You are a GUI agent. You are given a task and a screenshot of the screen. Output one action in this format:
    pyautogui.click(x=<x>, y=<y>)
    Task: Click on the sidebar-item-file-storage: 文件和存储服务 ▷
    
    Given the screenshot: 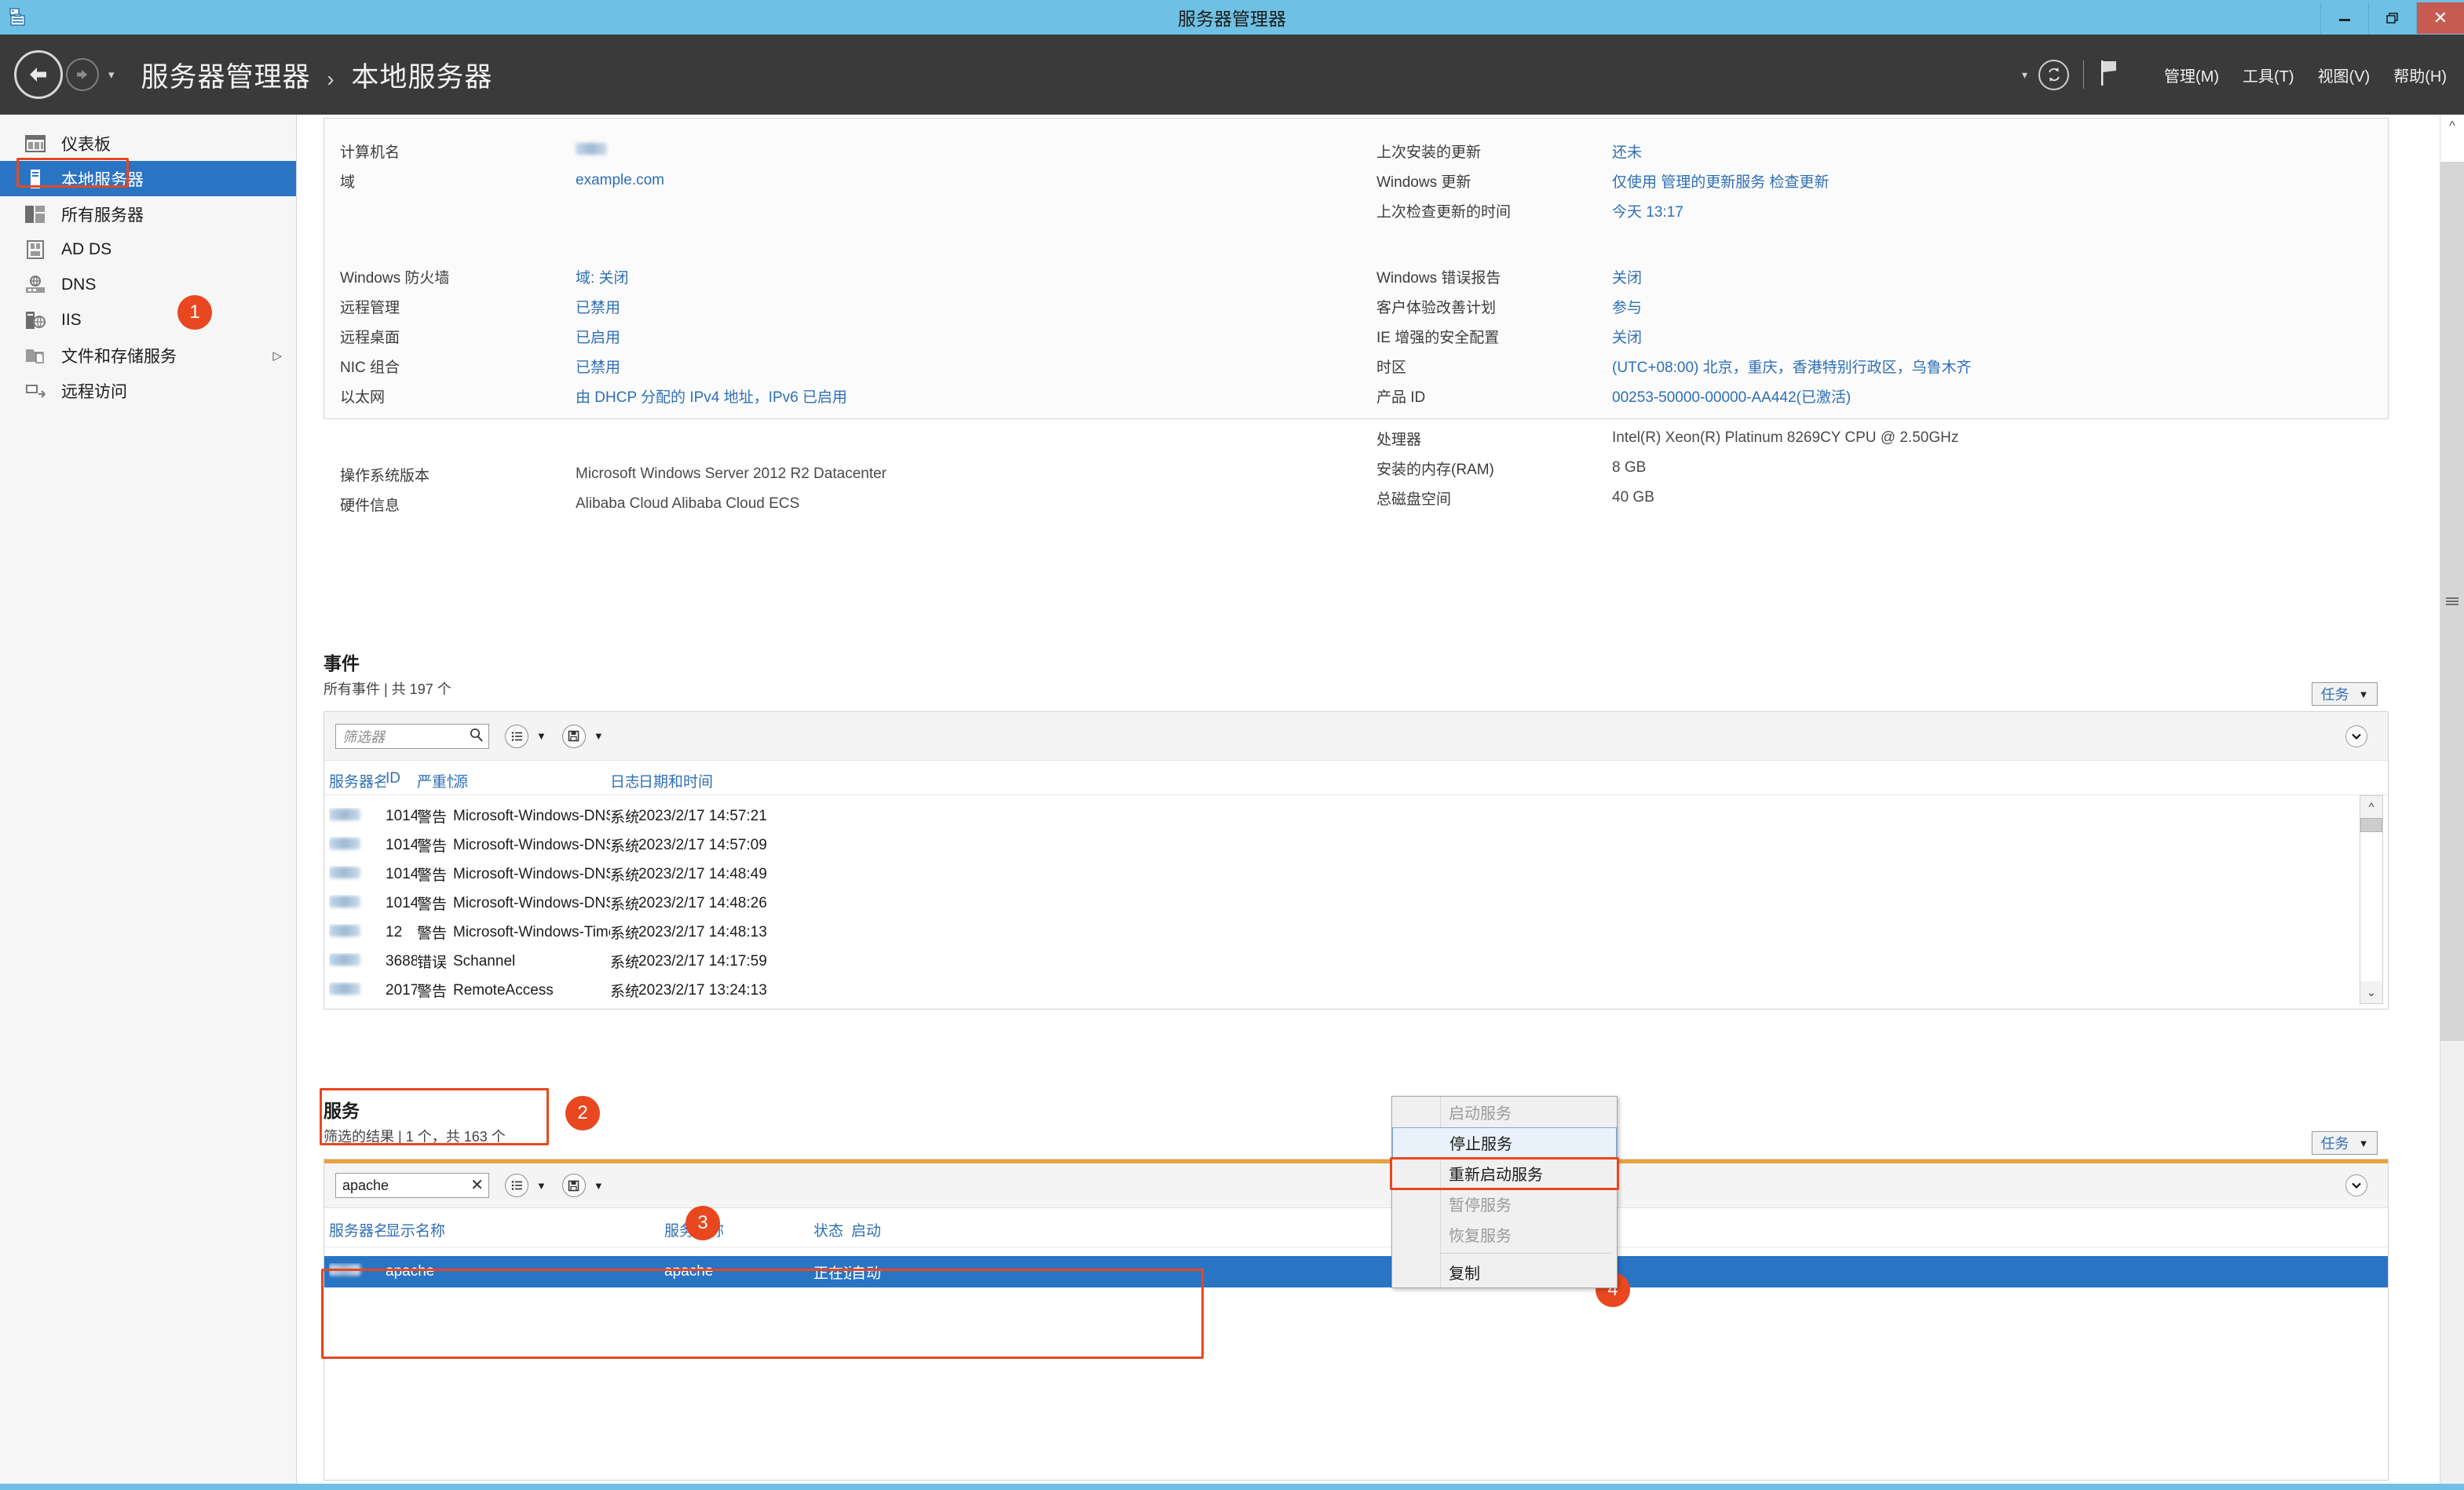 What is the action you would take?
    pyautogui.click(x=148, y=355)
    